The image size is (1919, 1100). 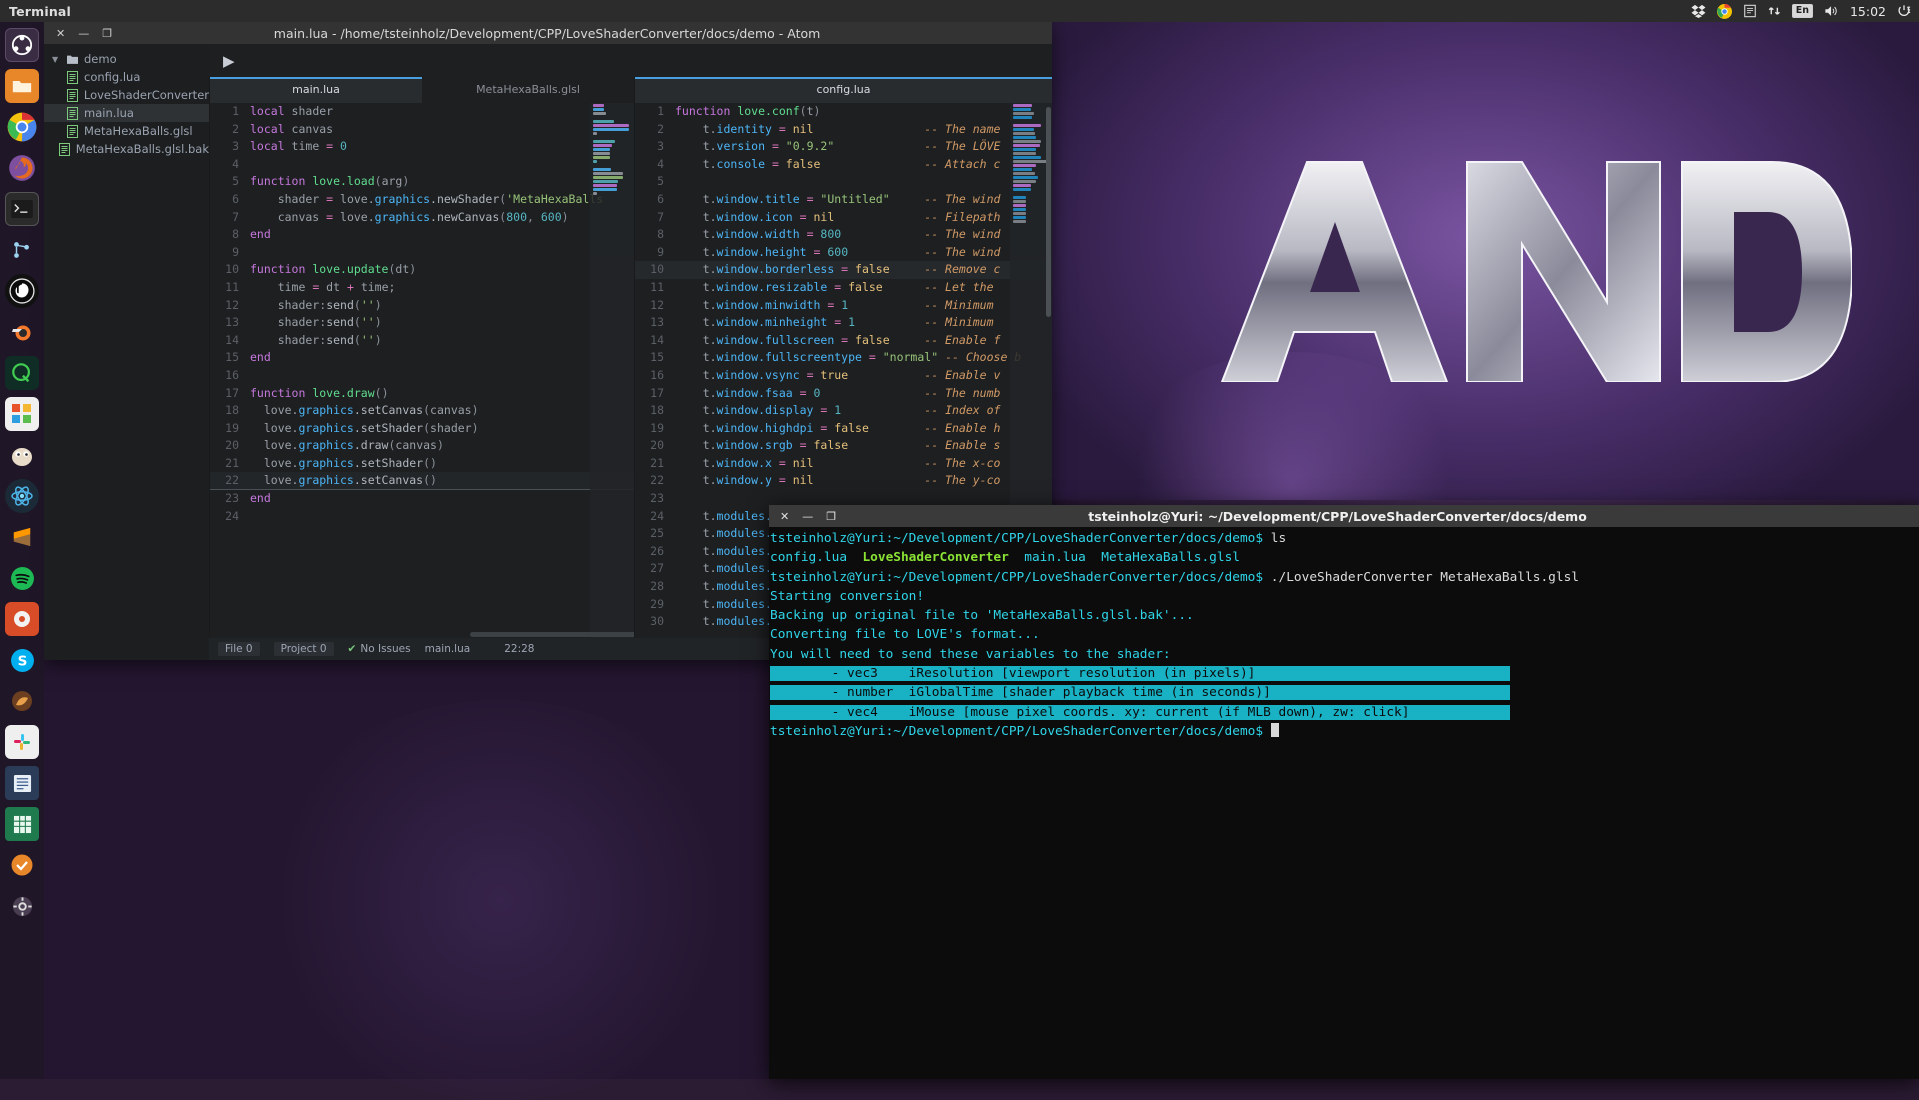 What do you see at coordinates (442, 270) in the screenshot?
I see `line-content: function love.update(dt)` at bounding box center [442, 270].